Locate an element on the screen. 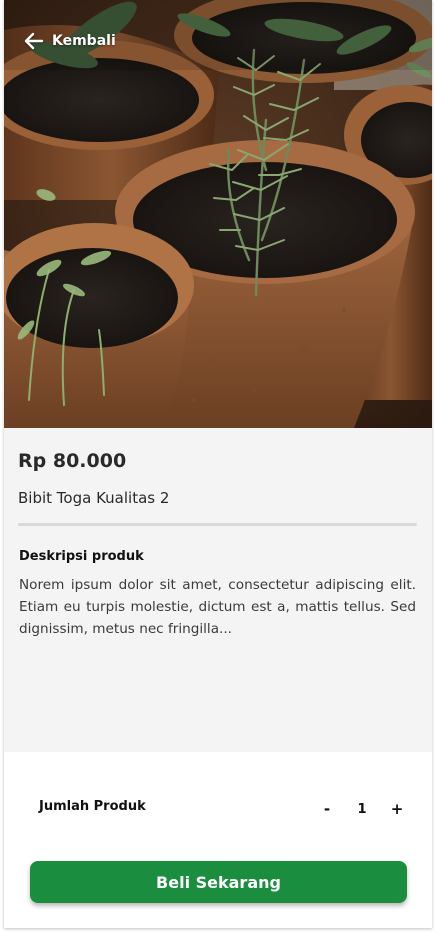 The height and width of the screenshot is (934, 436). quantity-value: 1 is located at coordinates (362, 809).